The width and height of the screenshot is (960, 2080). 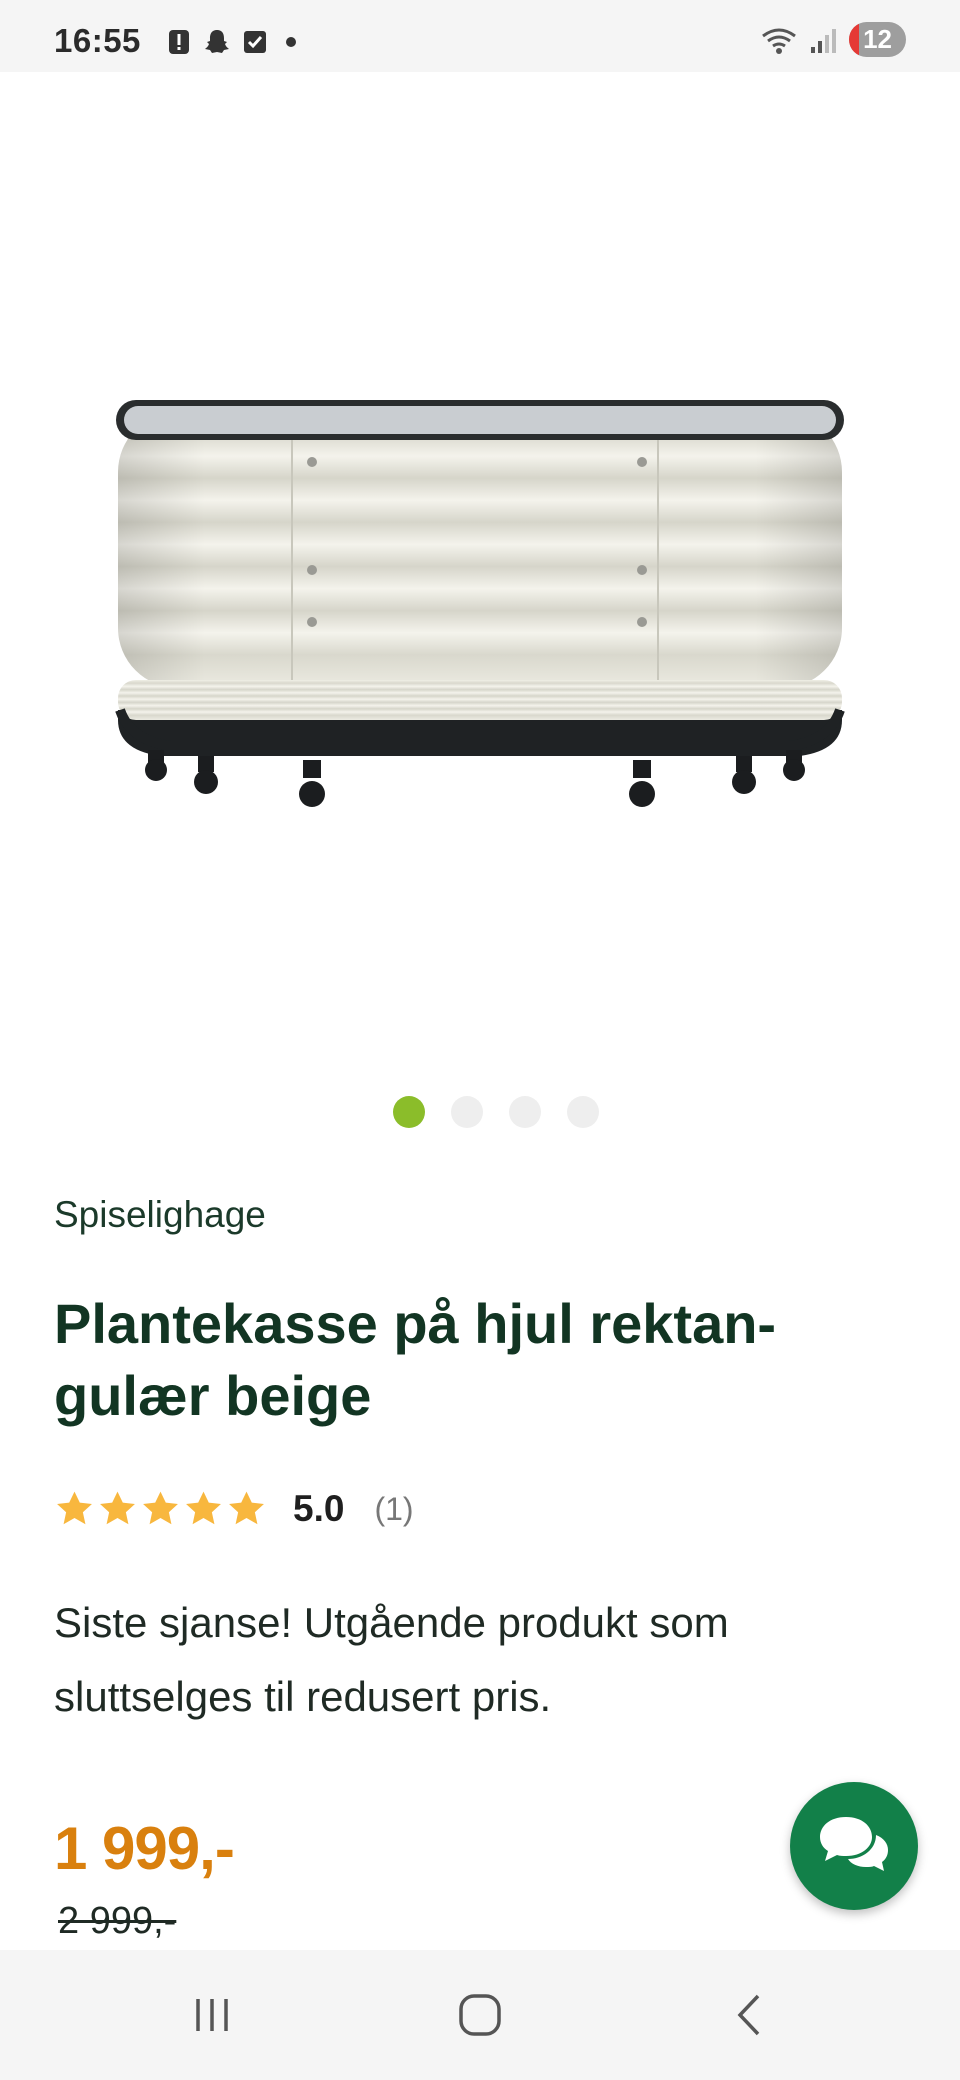 I want to click on status-time: 16:55, so click(x=97, y=40).